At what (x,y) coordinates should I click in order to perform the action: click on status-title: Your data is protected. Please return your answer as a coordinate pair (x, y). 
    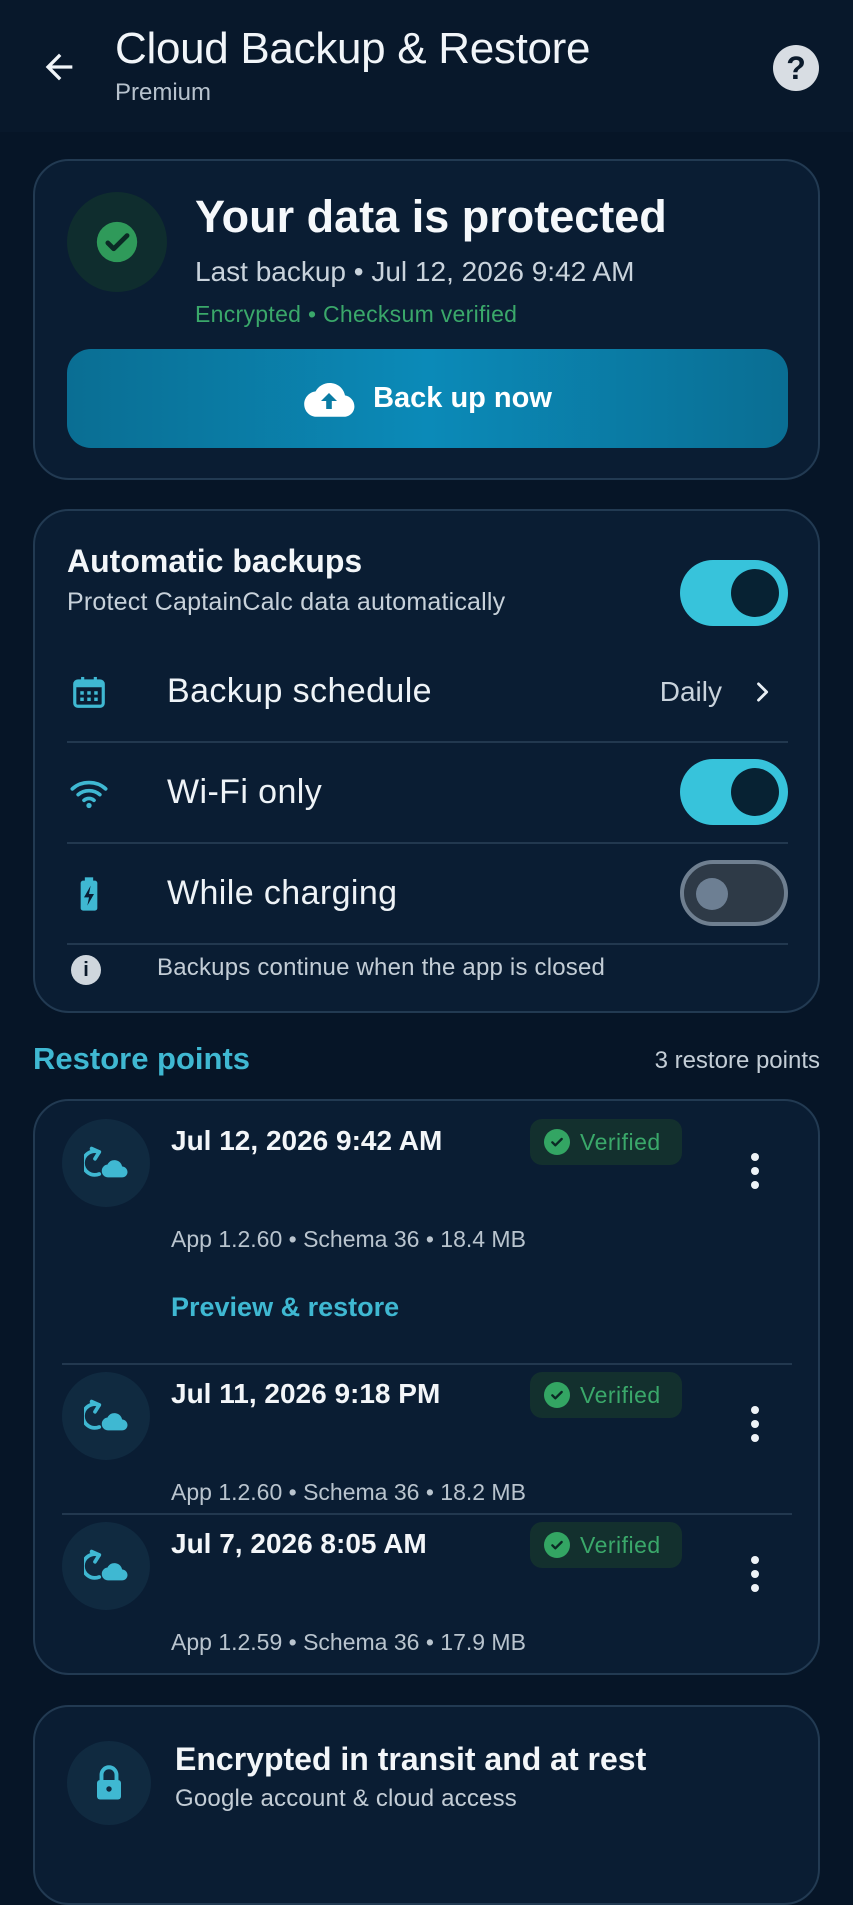
    Looking at the image, I should click on (431, 216).